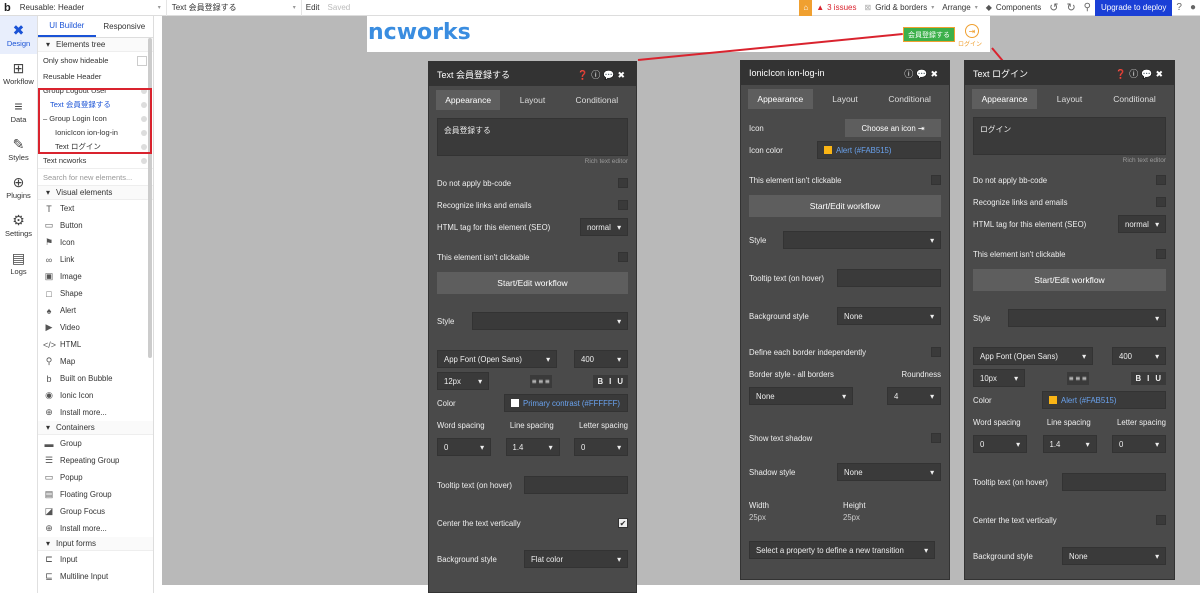 The width and height of the screenshot is (1200, 593). What do you see at coordinates (150, 198) in the screenshot?
I see `sidebar-scrollbar` at bounding box center [150, 198].